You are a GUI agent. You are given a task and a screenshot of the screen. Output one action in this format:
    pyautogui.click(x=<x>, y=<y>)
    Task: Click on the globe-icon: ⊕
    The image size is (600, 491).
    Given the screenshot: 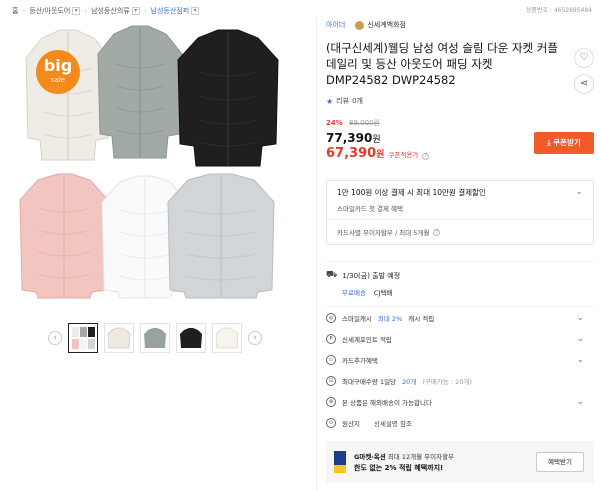 What is the action you would take?
    pyautogui.click(x=331, y=401)
    